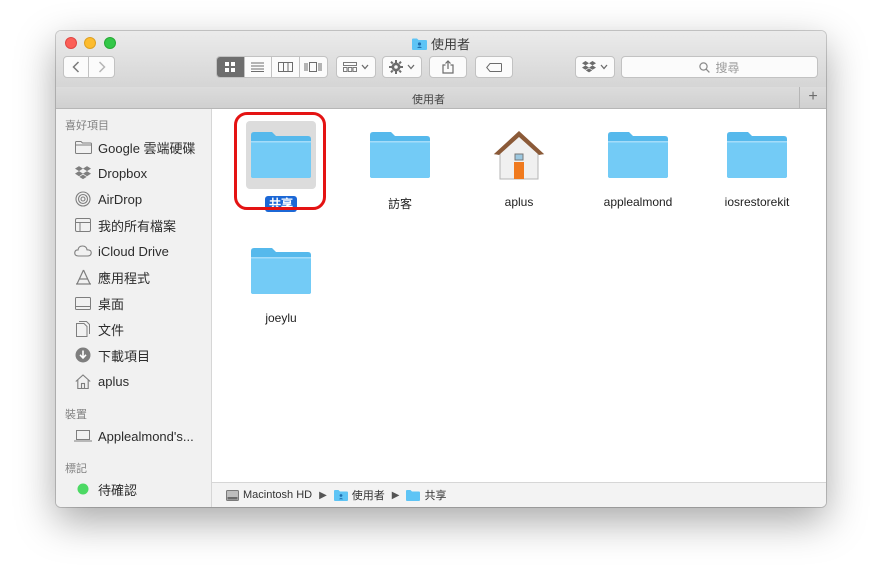 This screenshot has width=882, height=587. I want to click on grid-icon, so click(230, 67).